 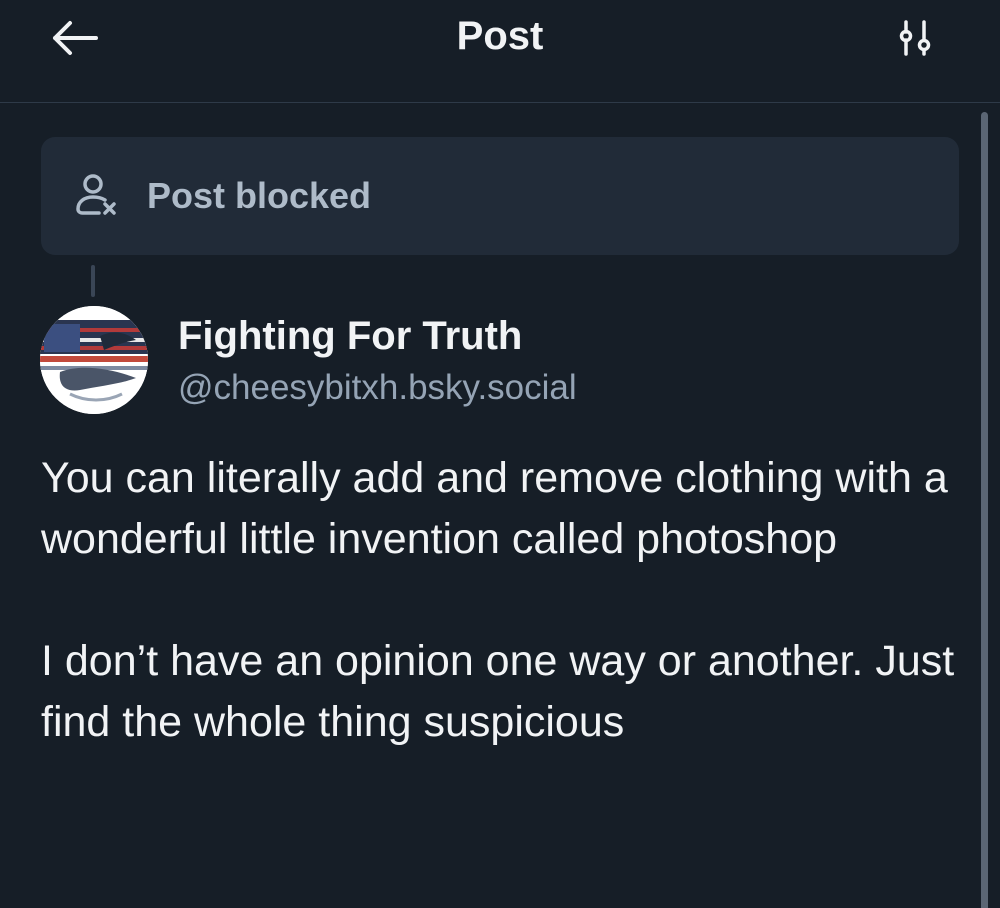 I want to click on avatar-image, so click(x=94, y=360).